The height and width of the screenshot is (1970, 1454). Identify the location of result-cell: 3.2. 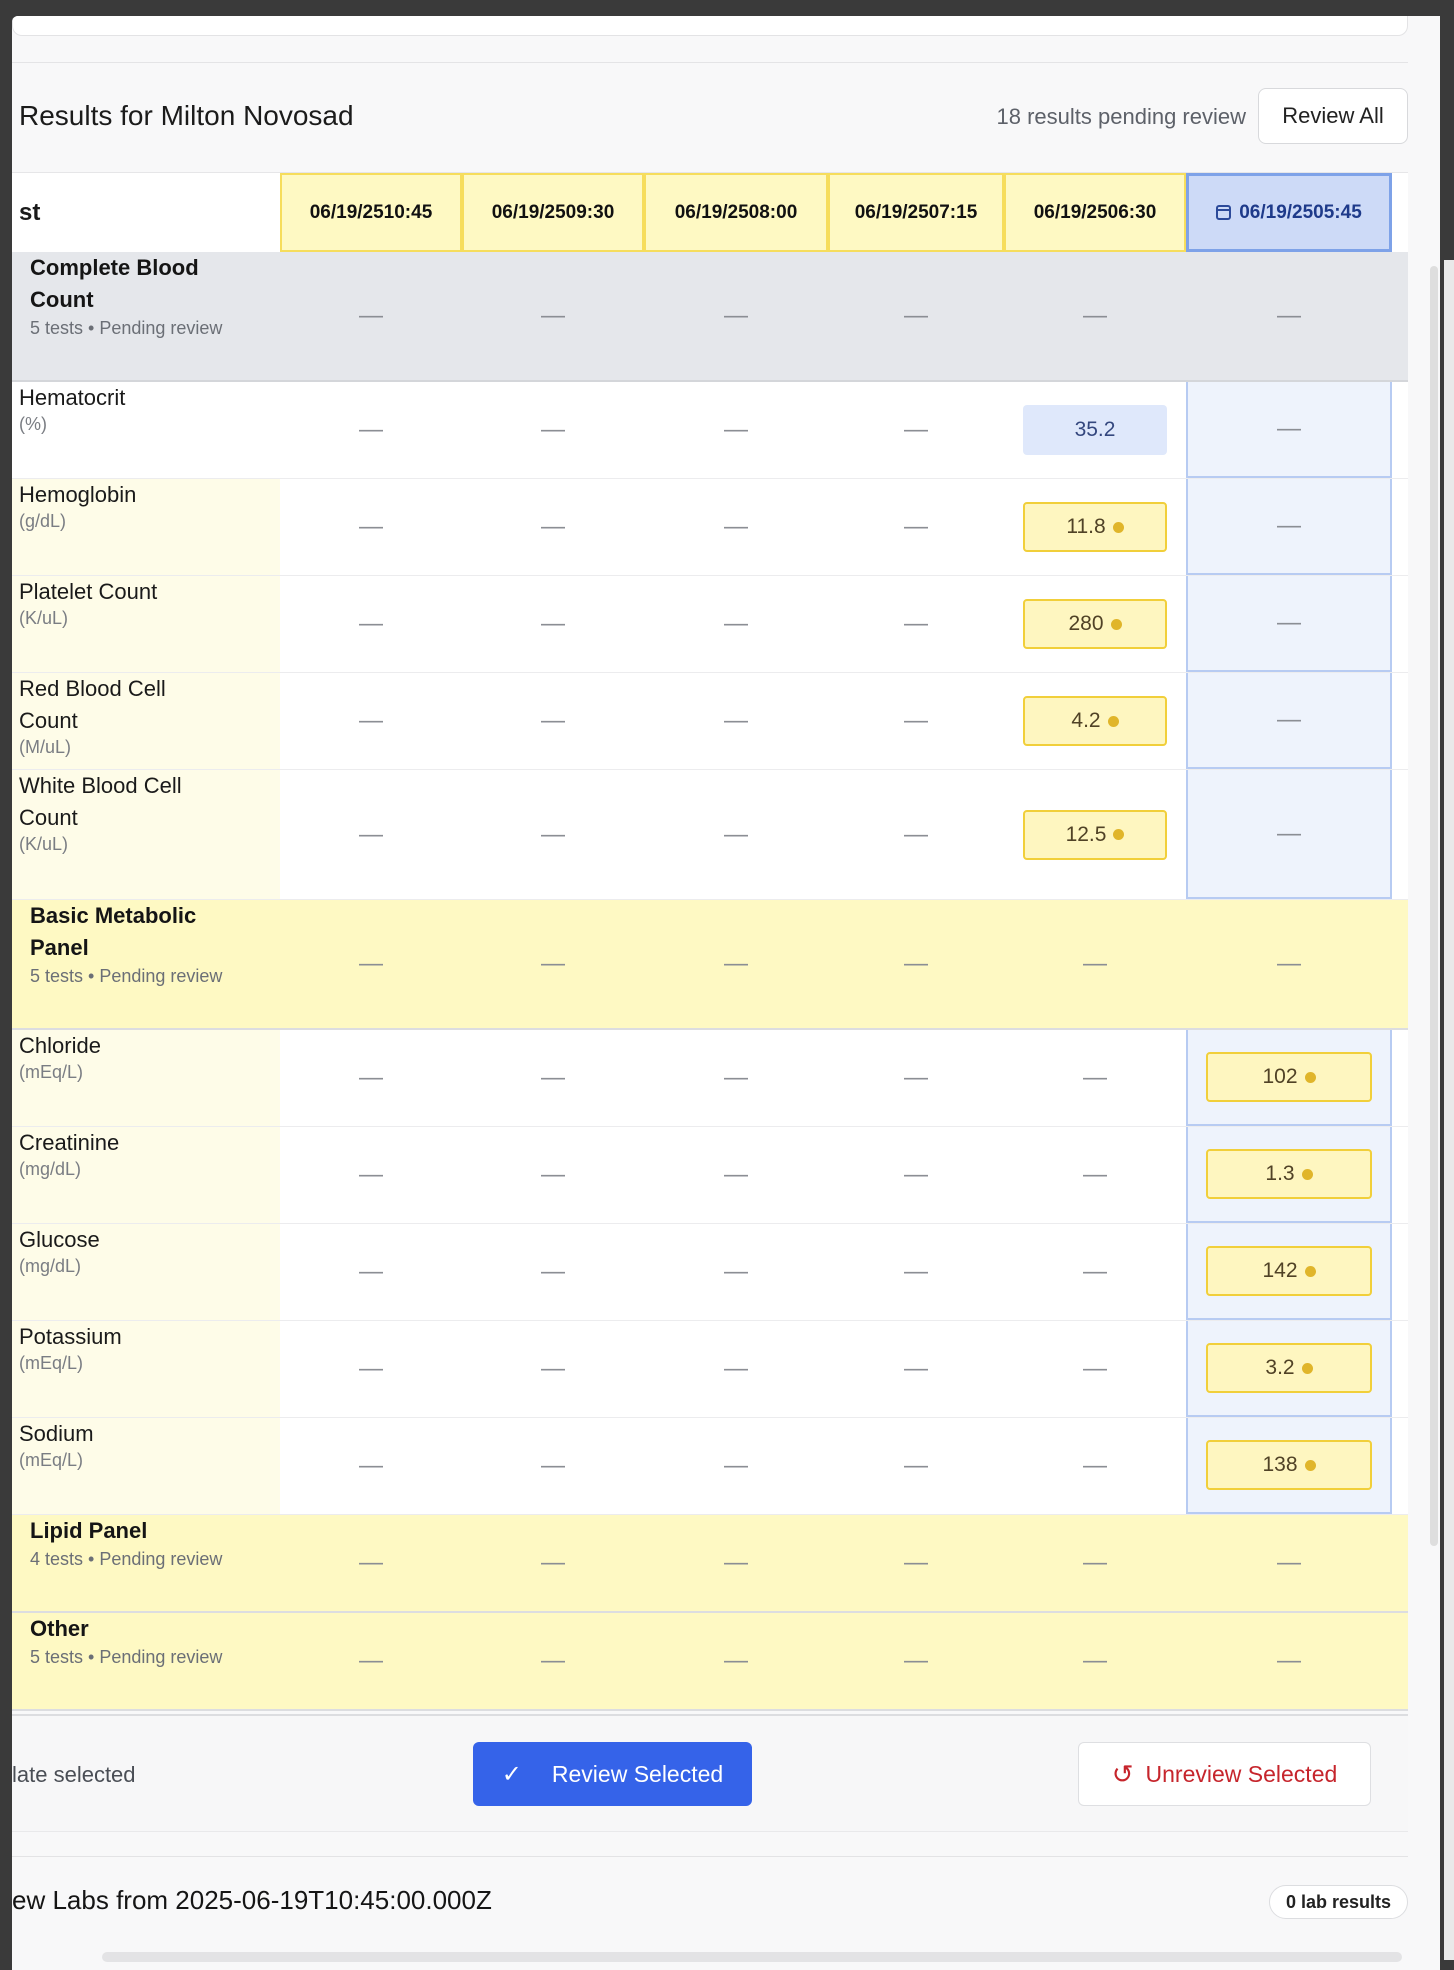
(1289, 1369).